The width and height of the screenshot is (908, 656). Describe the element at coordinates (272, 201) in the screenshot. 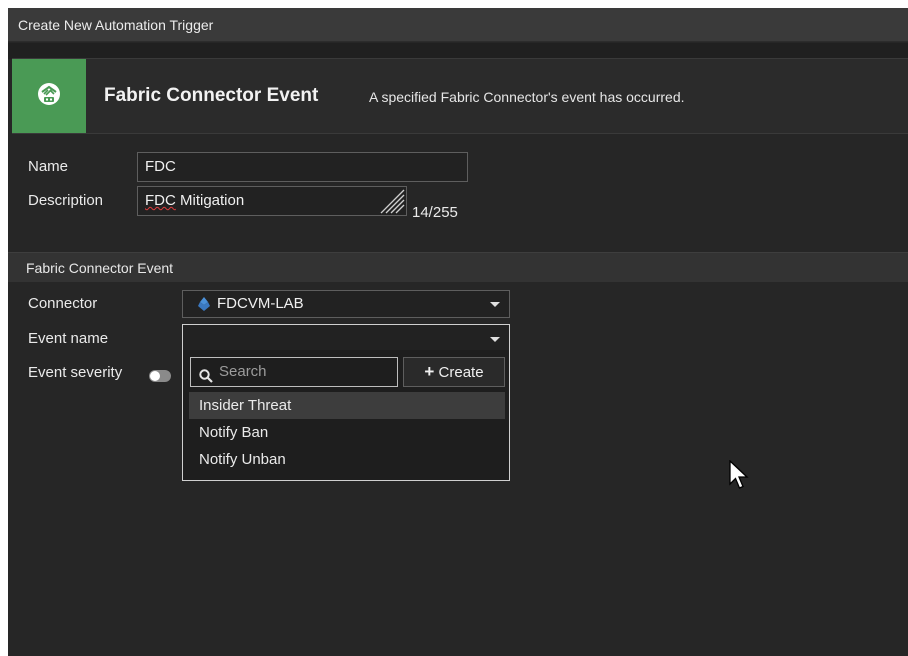

I see `description-textarea: FDC Mitigation` at that location.